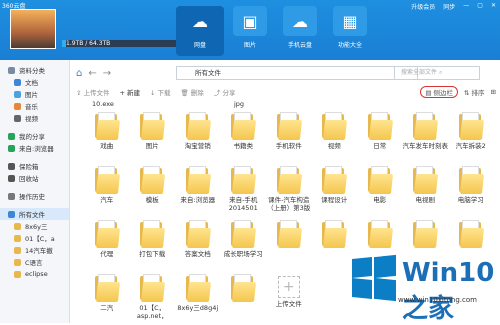  I want to click on watermark-url: www.win10xitong.com, so click(437, 300).